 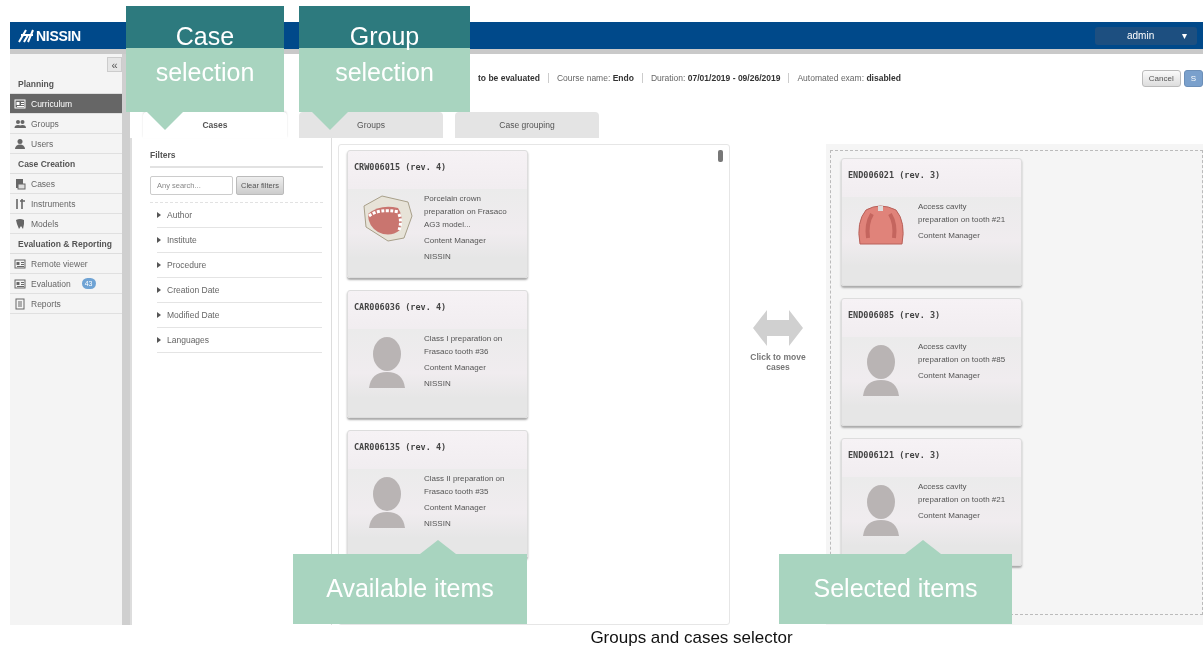 I want to click on case-card: END006121 (rev. 3) Access cavity preparation on tooth #21 Content Manager, so click(x=931, y=502).